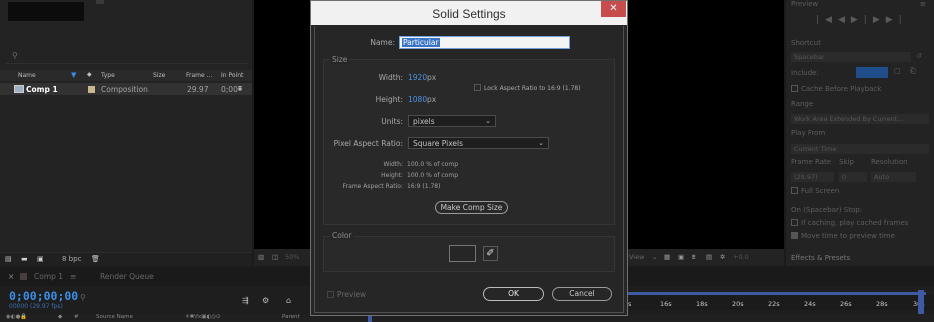 The height and width of the screenshot is (322, 934). I want to click on frame-rate-select: (29.97), so click(812, 177).